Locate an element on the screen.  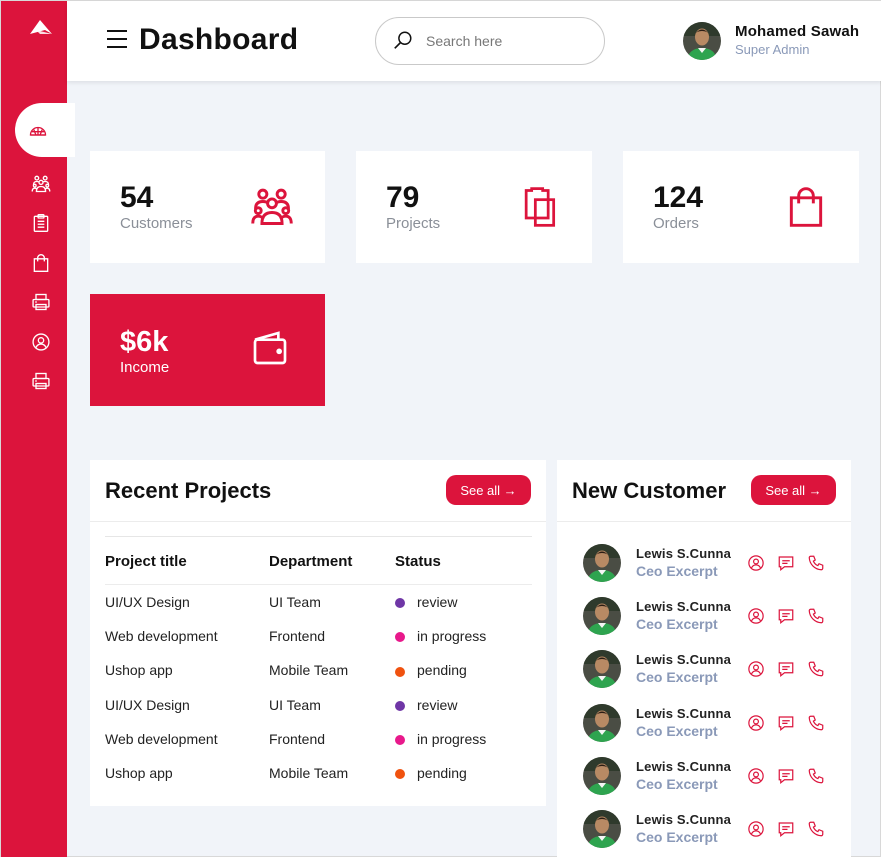
sidebar-item-print is located at coordinates (41, 302).